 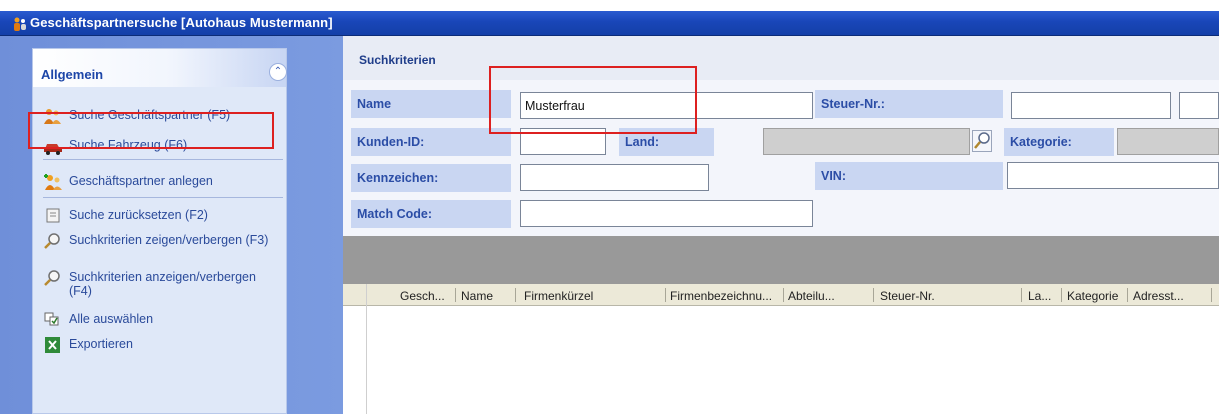 What do you see at coordinates (1113, 175) in the screenshot?
I see `vin-field` at bounding box center [1113, 175].